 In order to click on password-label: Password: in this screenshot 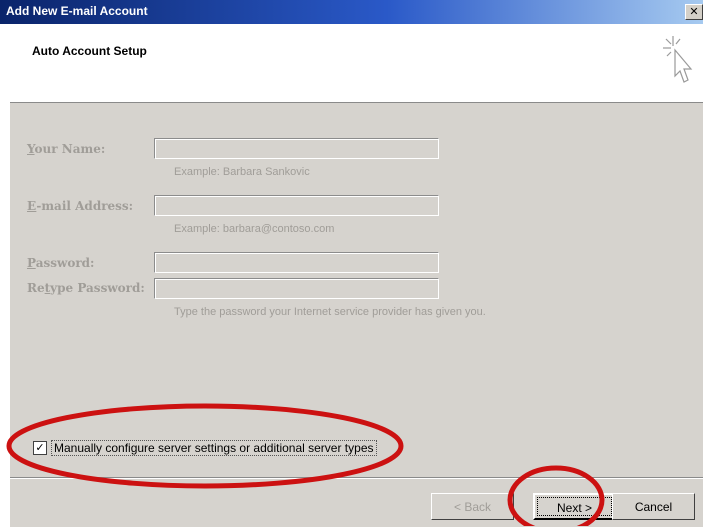, I will do `click(61, 263)`.